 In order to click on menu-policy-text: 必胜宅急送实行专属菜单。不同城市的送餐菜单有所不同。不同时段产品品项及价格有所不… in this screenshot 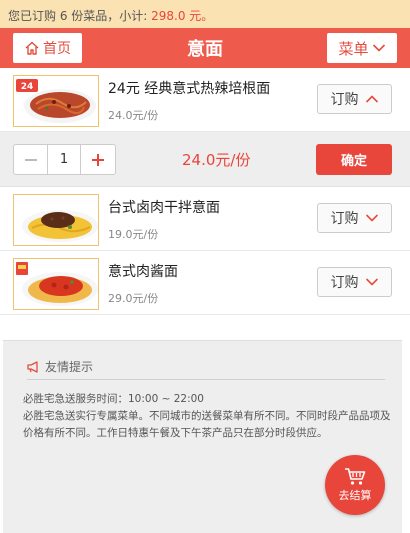, I will do `click(207, 424)`.